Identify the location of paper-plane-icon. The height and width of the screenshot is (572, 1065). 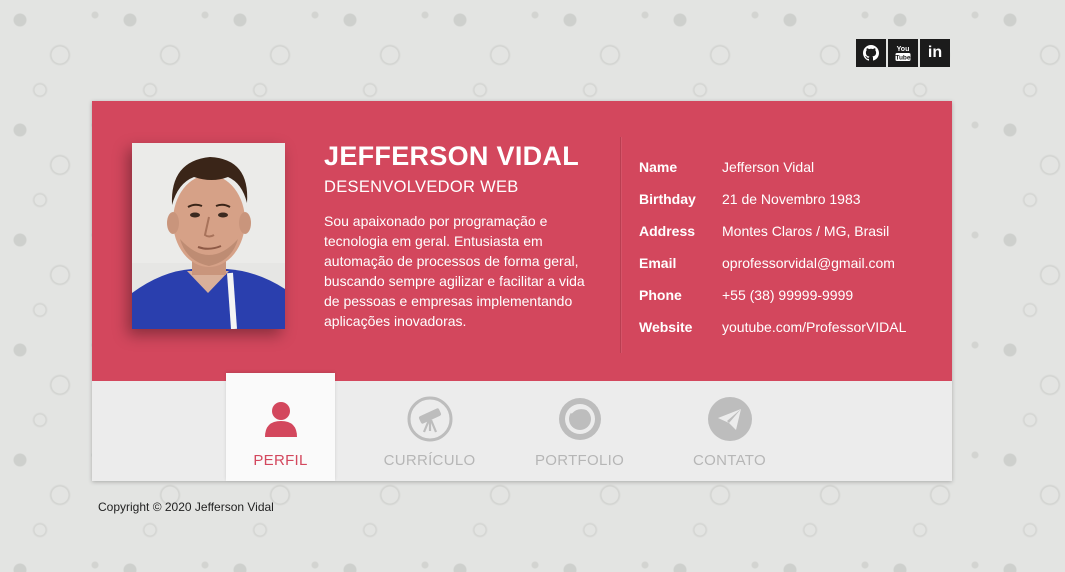
(730, 419).